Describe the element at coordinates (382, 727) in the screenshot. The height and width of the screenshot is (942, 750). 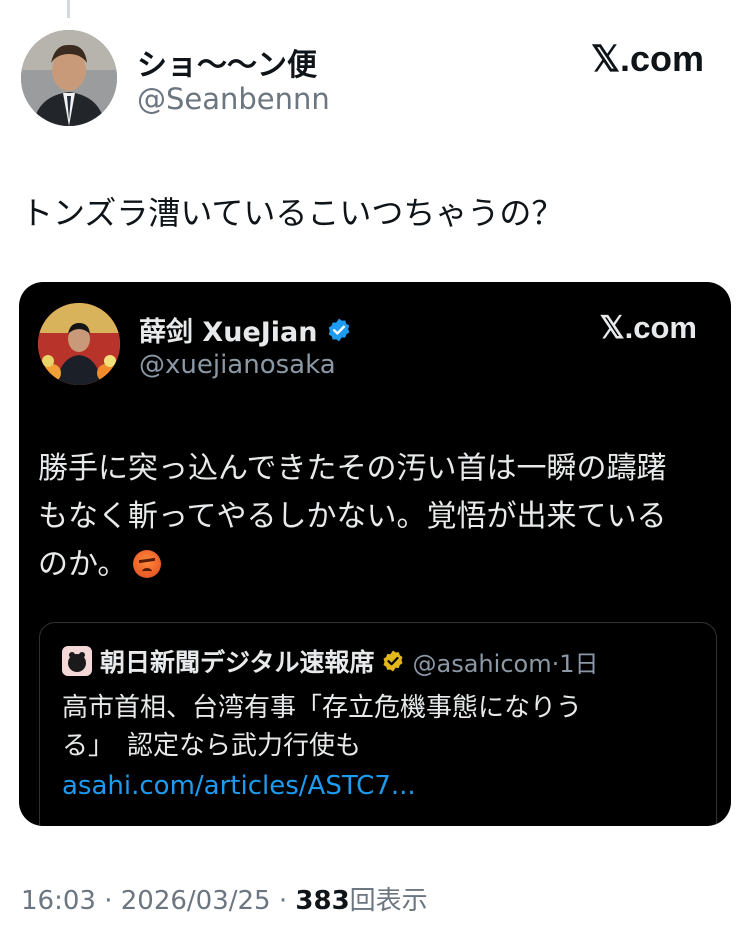
I see `quoted-tweet-text: 高市首相、台湾有事「存立危機事態になりう る」 認定なら武力行使も` at that location.